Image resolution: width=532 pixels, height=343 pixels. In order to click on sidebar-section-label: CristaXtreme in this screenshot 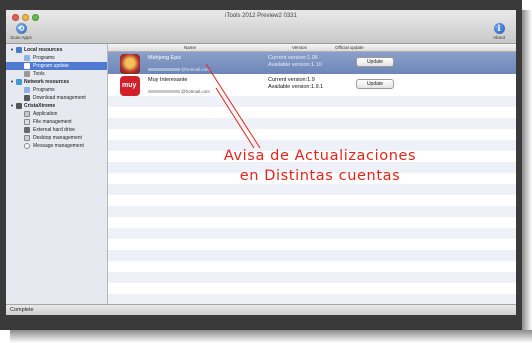, I will do `click(40, 106)`.